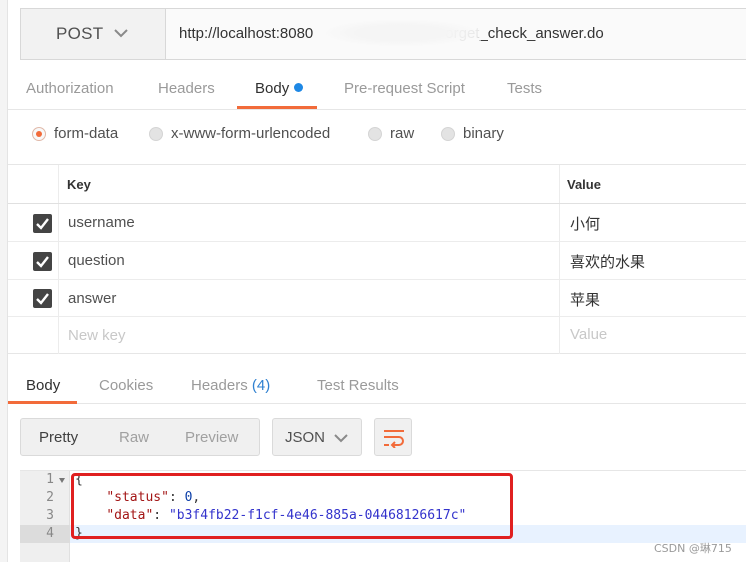 The height and width of the screenshot is (562, 746). Describe the element at coordinates (261, 385) in the screenshot. I see `headers-count: (4)` at that location.